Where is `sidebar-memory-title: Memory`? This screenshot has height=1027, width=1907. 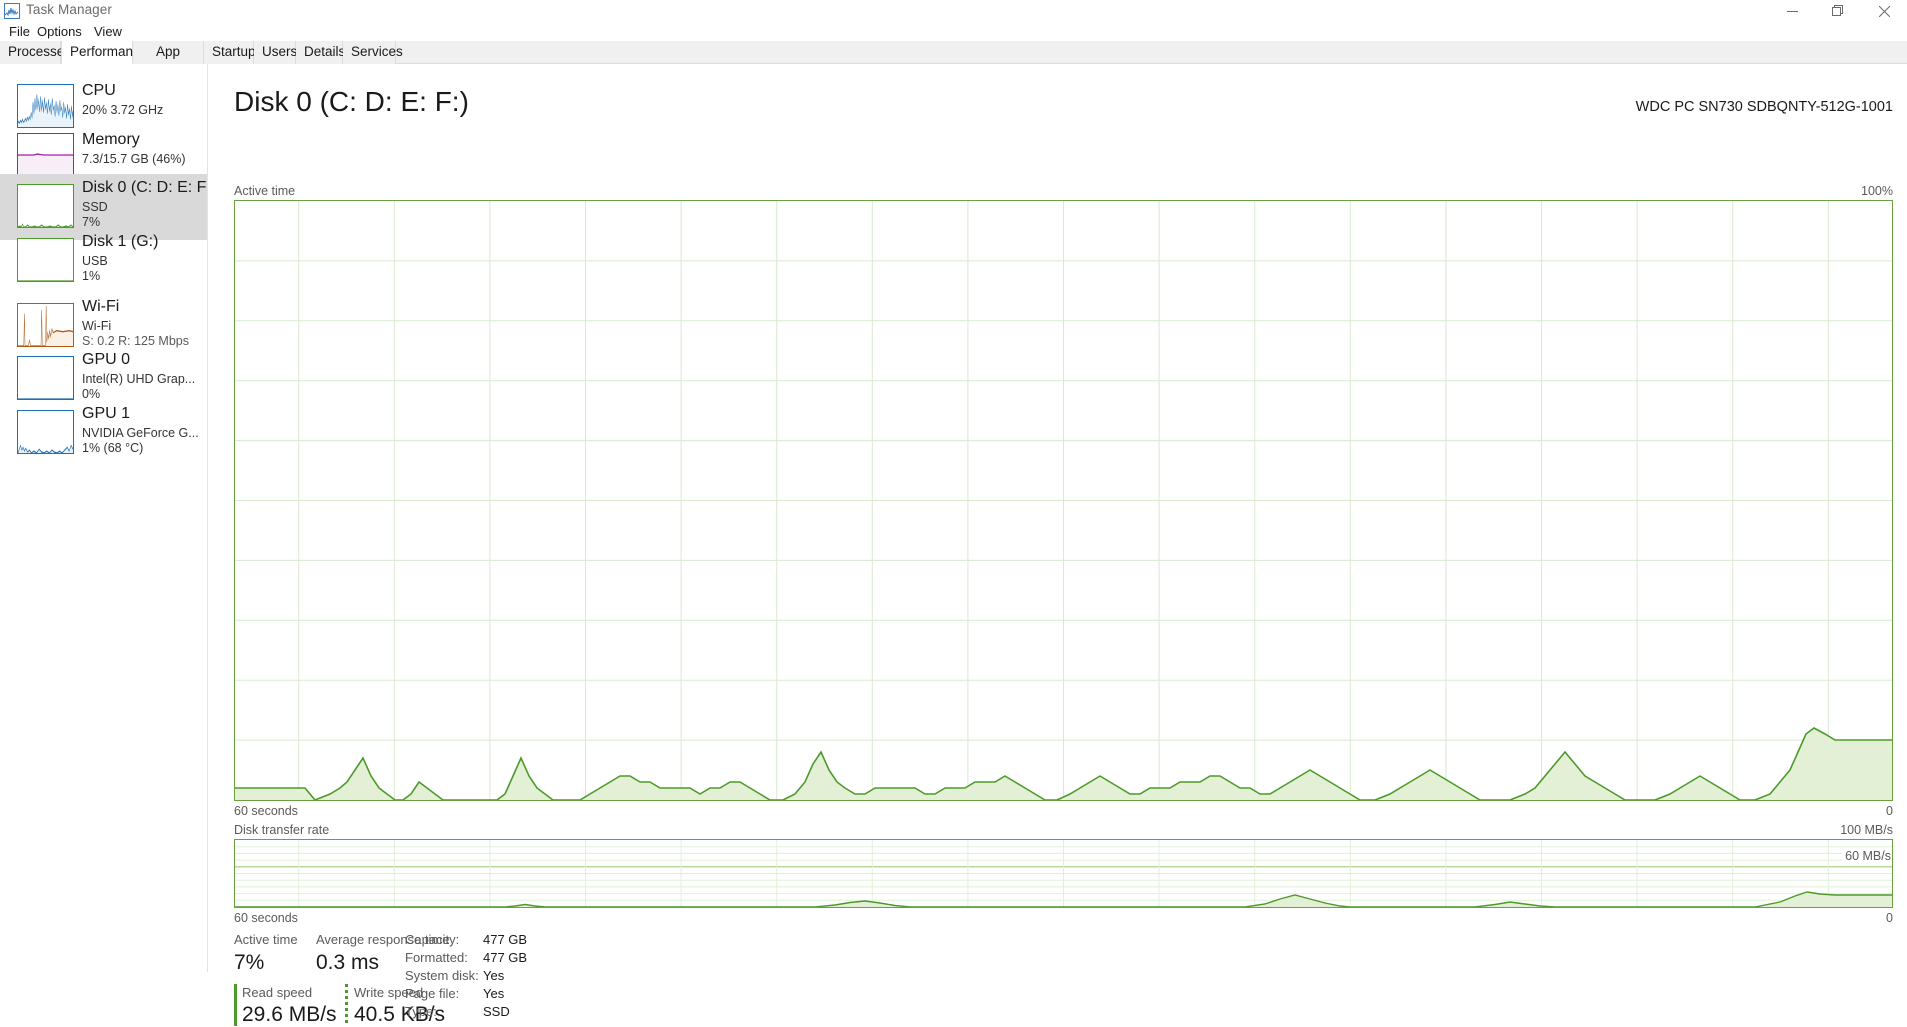 sidebar-memory-title: Memory is located at coordinates (111, 139).